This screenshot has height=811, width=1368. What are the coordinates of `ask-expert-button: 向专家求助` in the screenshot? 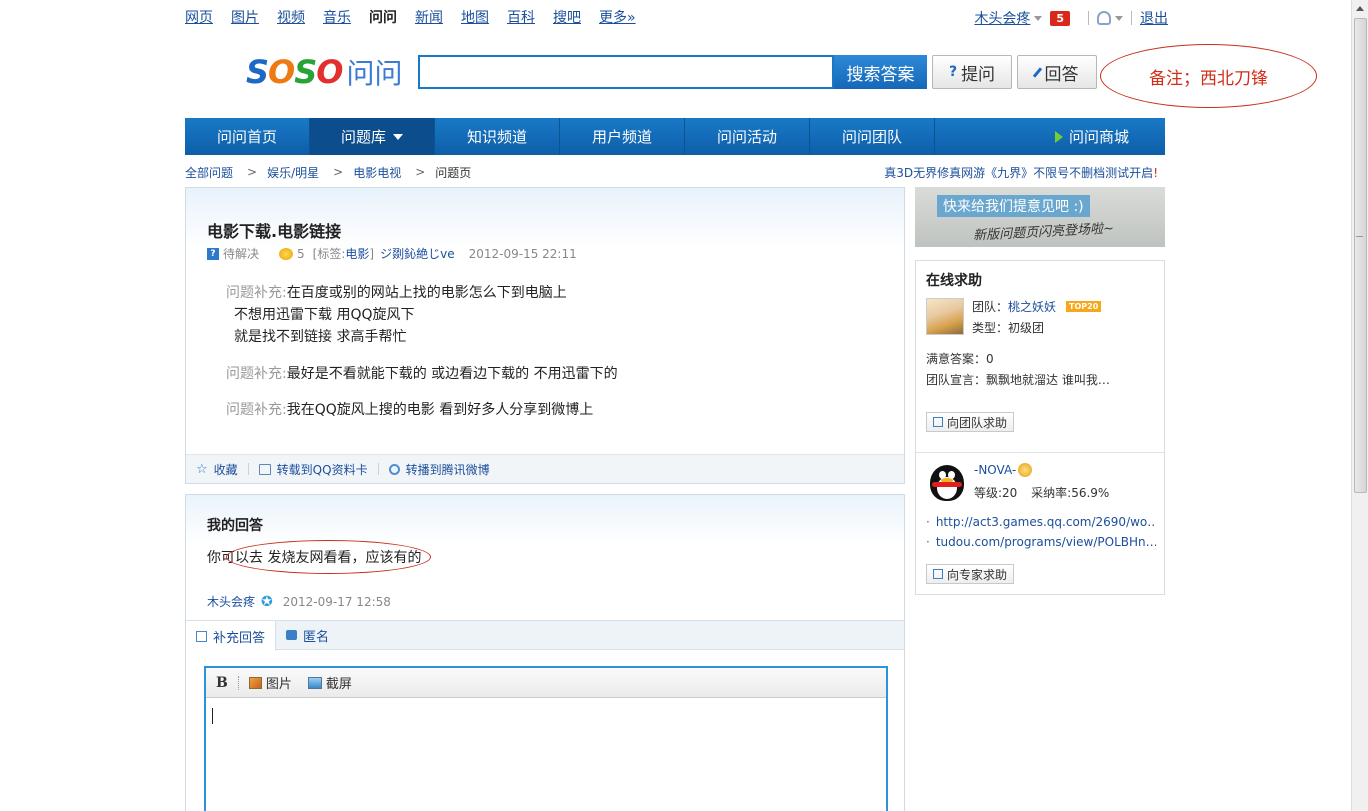 It's located at (970, 574).